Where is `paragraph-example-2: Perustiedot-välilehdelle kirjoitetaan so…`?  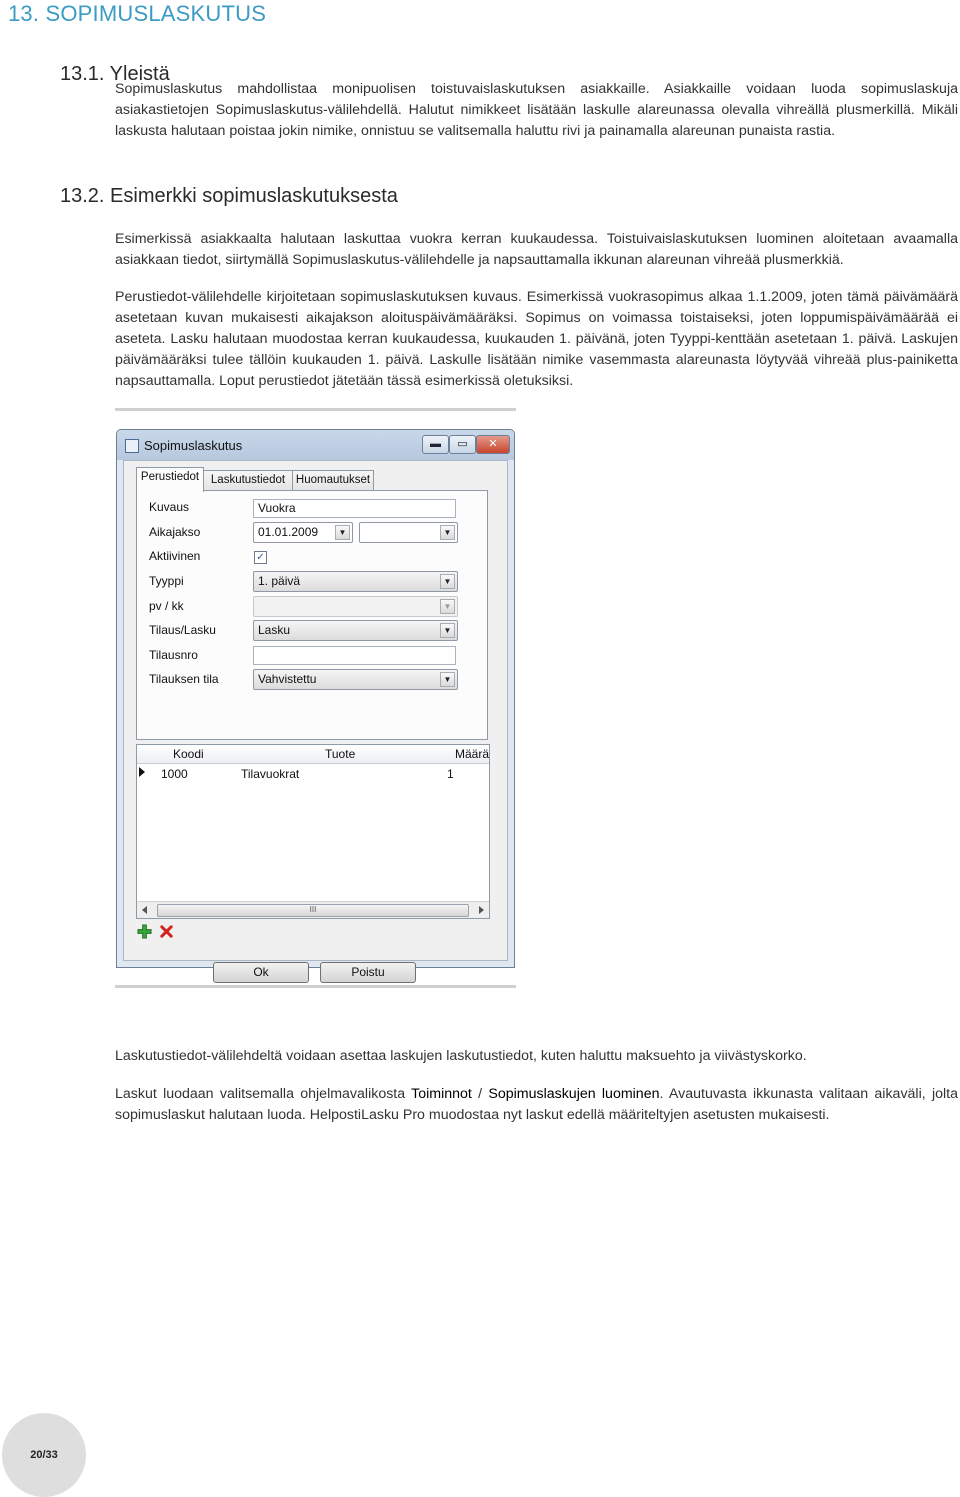
paragraph-example-2: Perustiedot-välilehdelle kirjoitetaan so… is located at coordinates (536, 339).